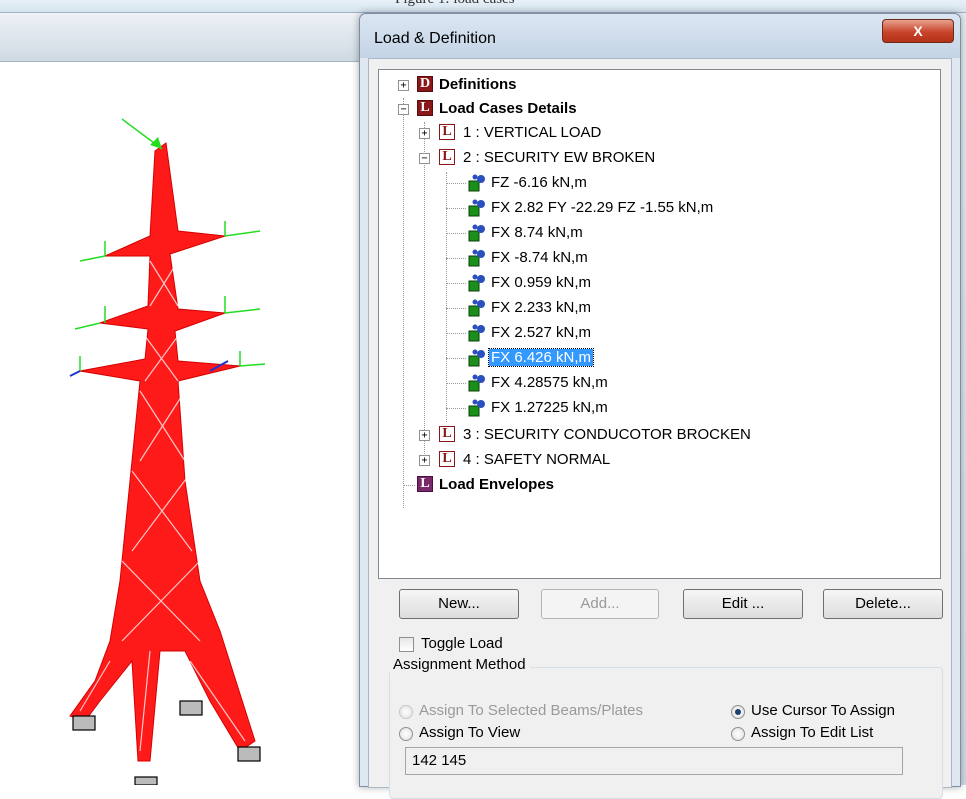  What do you see at coordinates (537, 232) in the screenshot?
I see `tree-label: FX 8.74 kN,m` at bounding box center [537, 232].